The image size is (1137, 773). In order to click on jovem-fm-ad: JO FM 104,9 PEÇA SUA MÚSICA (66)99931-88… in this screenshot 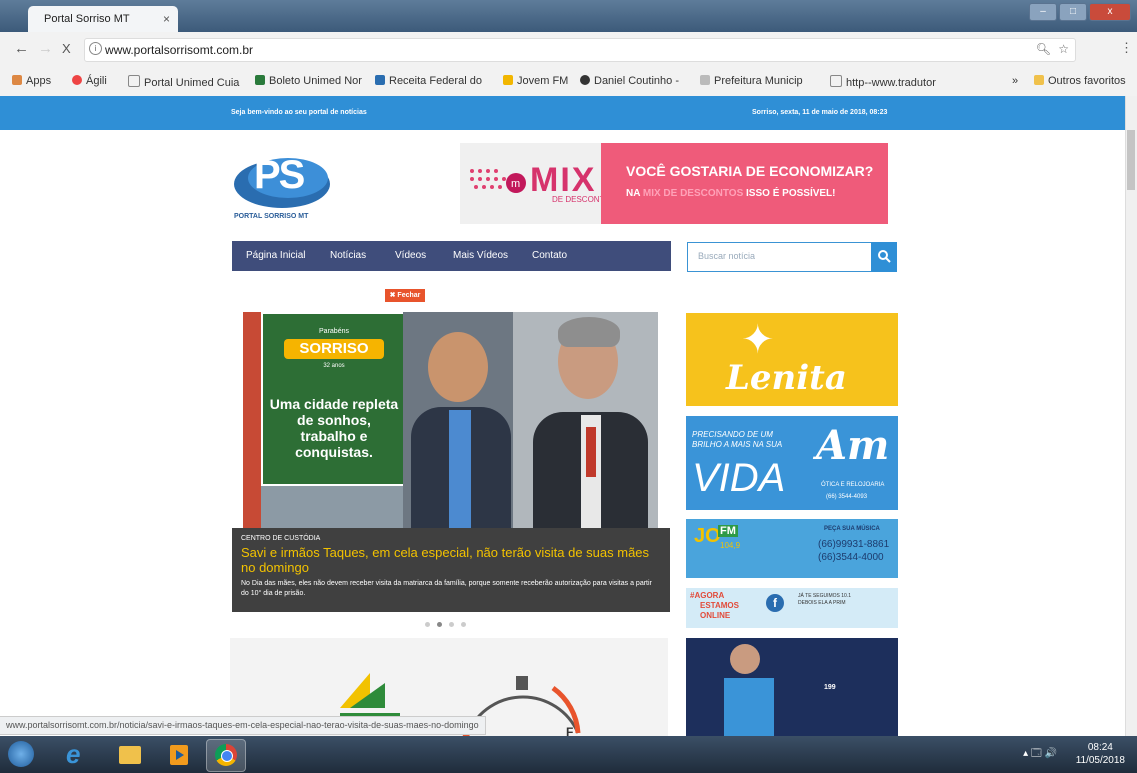, I will do `click(792, 548)`.